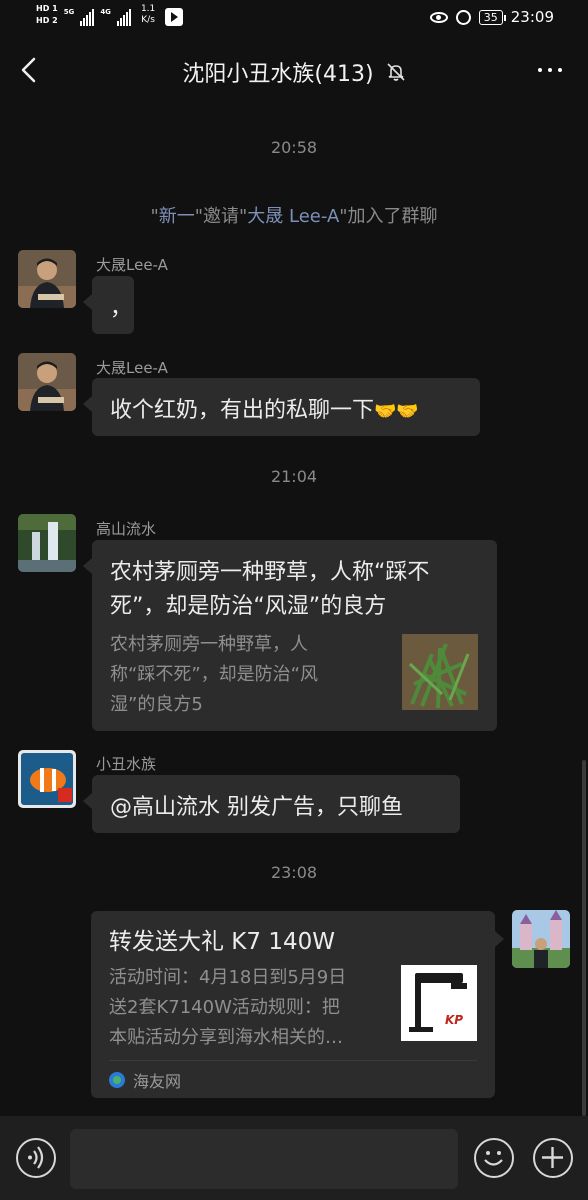  I want to click on chat-title-wrap: 沈阳小丑水族(413), so click(294, 72).